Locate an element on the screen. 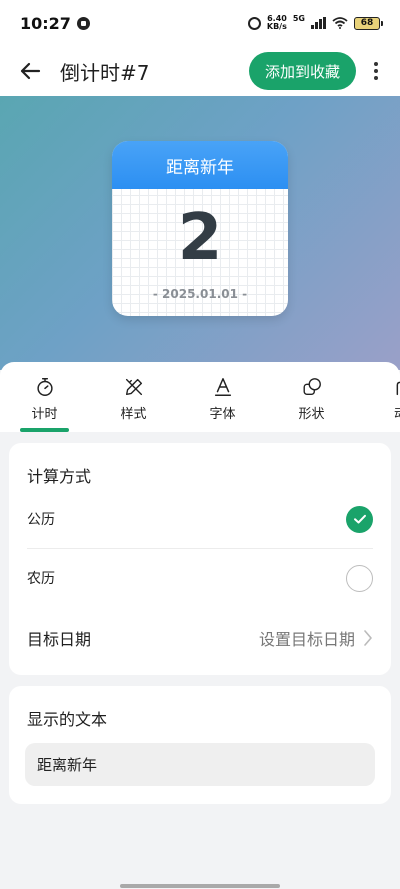  app-bar: 倒计时#7 添加到收藏 is located at coordinates (200, 71).